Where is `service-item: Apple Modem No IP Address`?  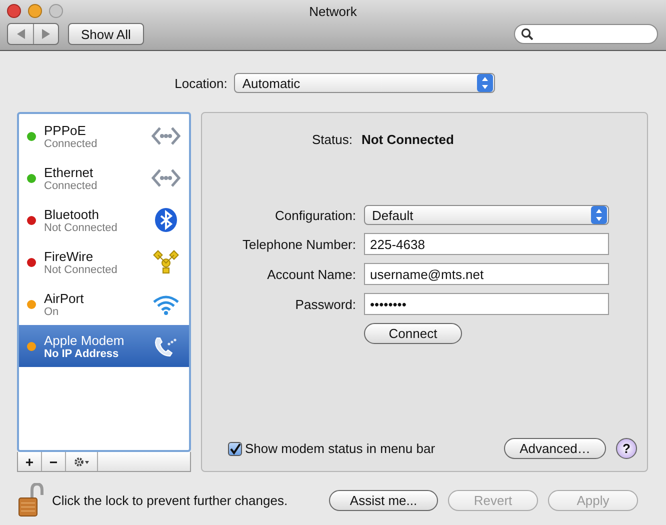 service-item: Apple Modem No IP Address is located at coordinates (104, 346).